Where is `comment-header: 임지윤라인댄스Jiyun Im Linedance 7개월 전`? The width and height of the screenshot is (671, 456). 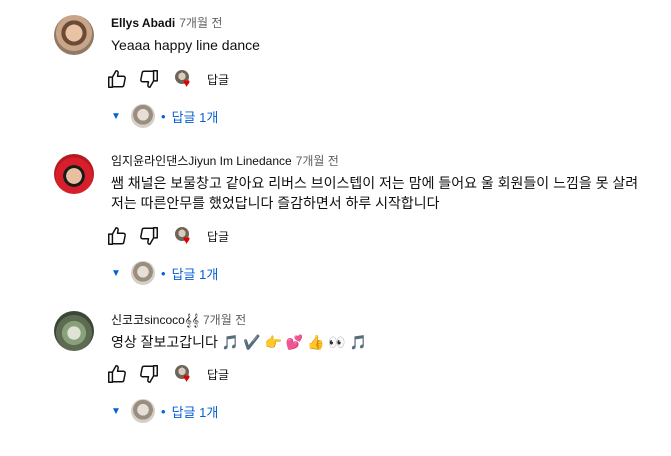
comment-header: 임지윤라인댄스Jiyun Im Linedance 7개월 전 is located at coordinates (383, 161).